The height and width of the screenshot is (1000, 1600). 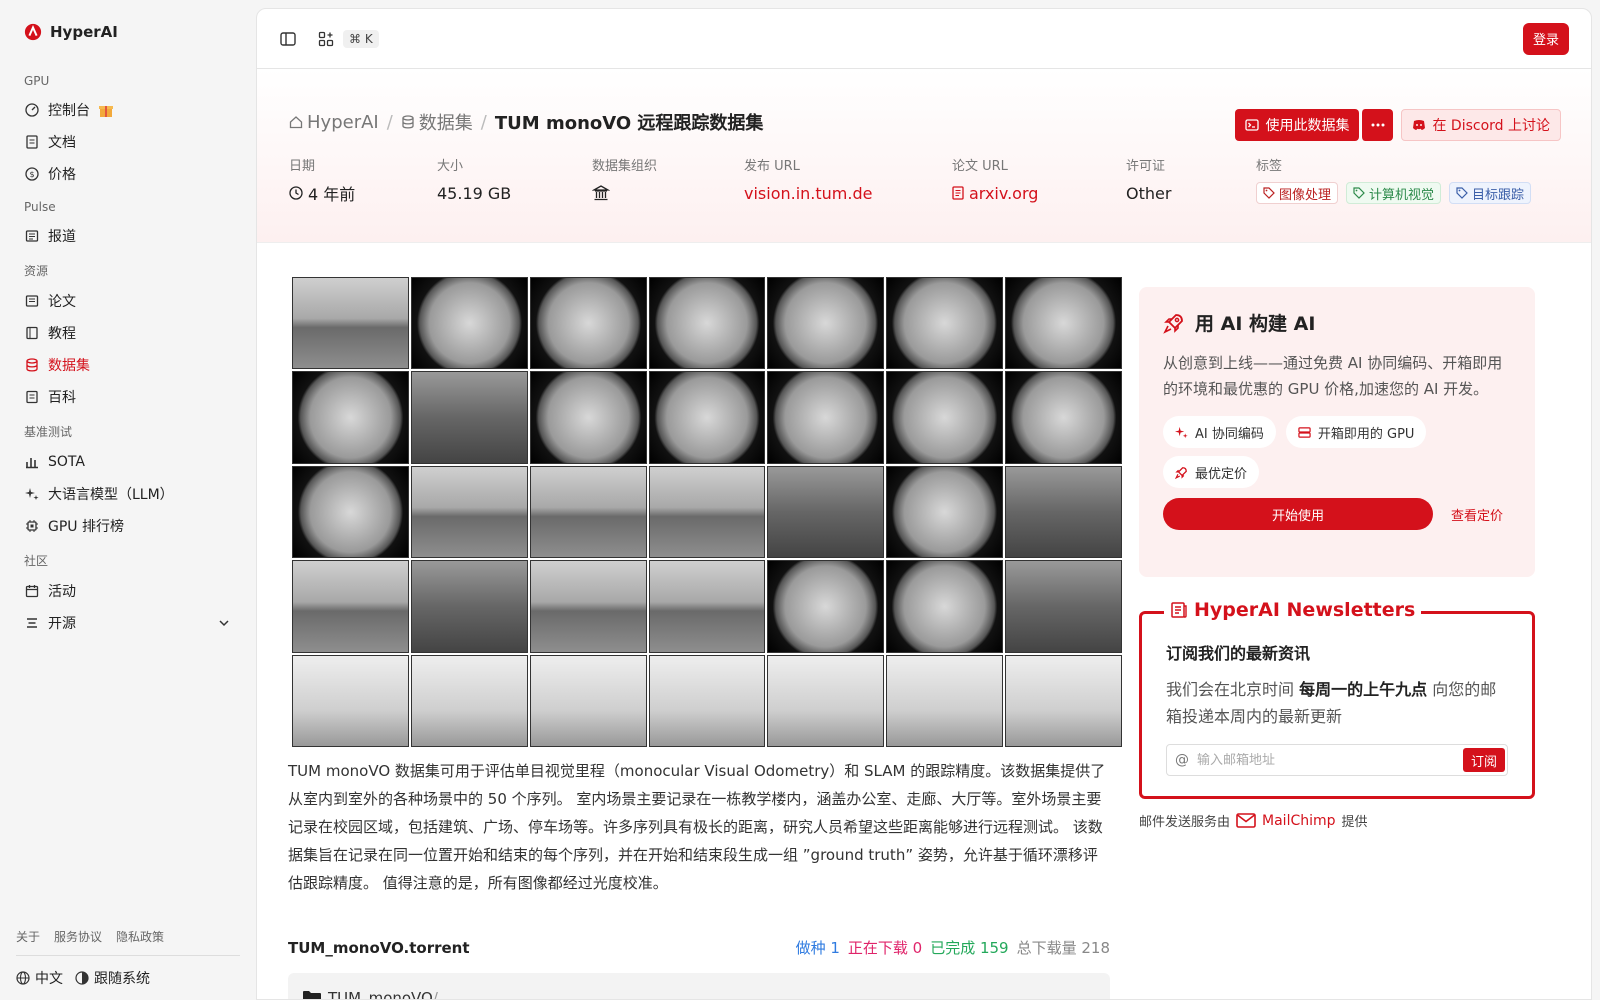 What do you see at coordinates (361, 38) in the screenshot?
I see `shortcut-hint: ⌘ K` at bounding box center [361, 38].